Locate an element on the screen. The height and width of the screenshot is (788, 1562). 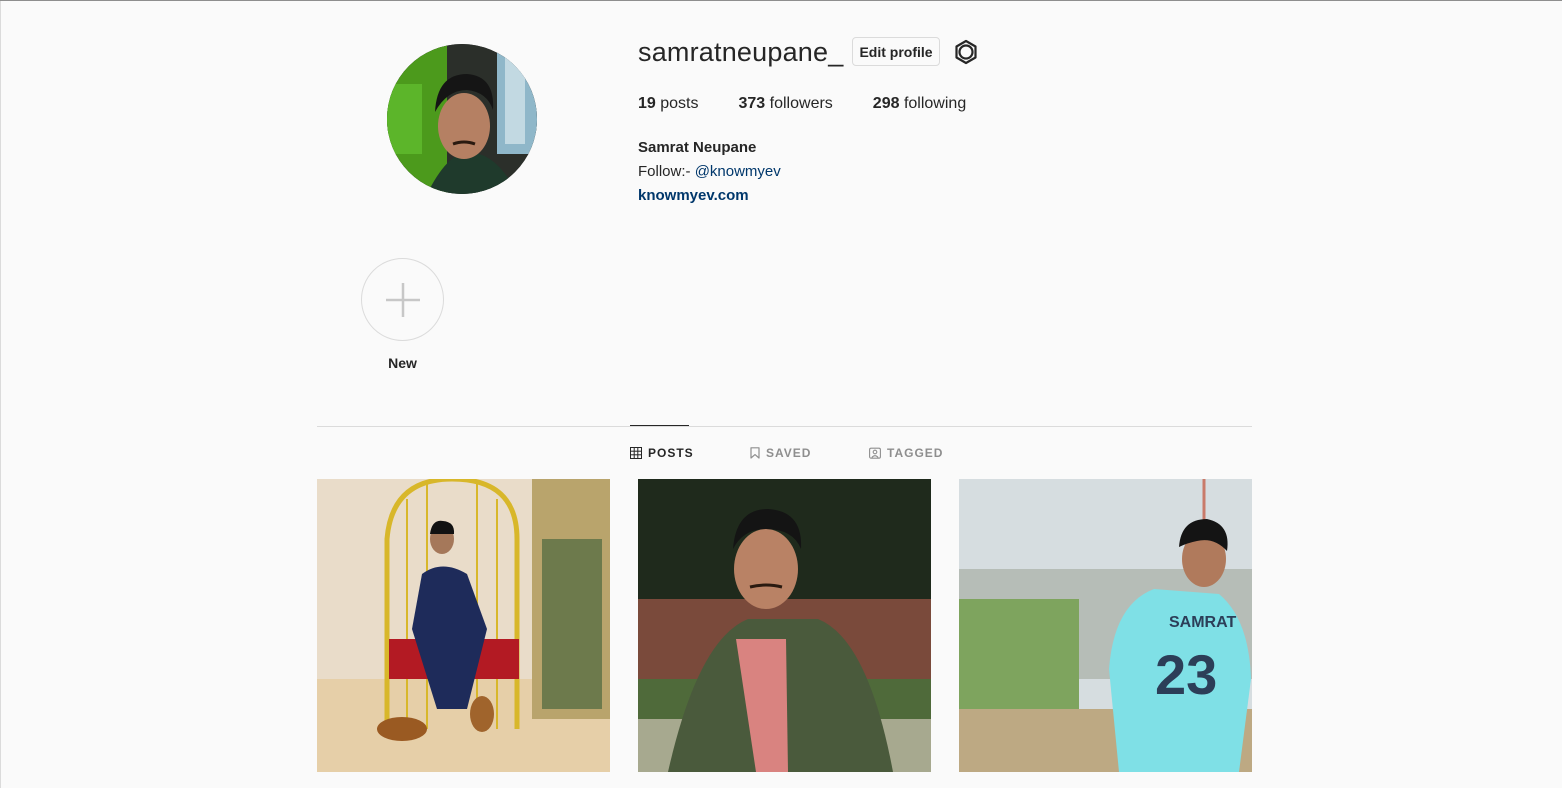
post-image-jersey-23: SAMRAT 23 is located at coordinates (1105, 625).